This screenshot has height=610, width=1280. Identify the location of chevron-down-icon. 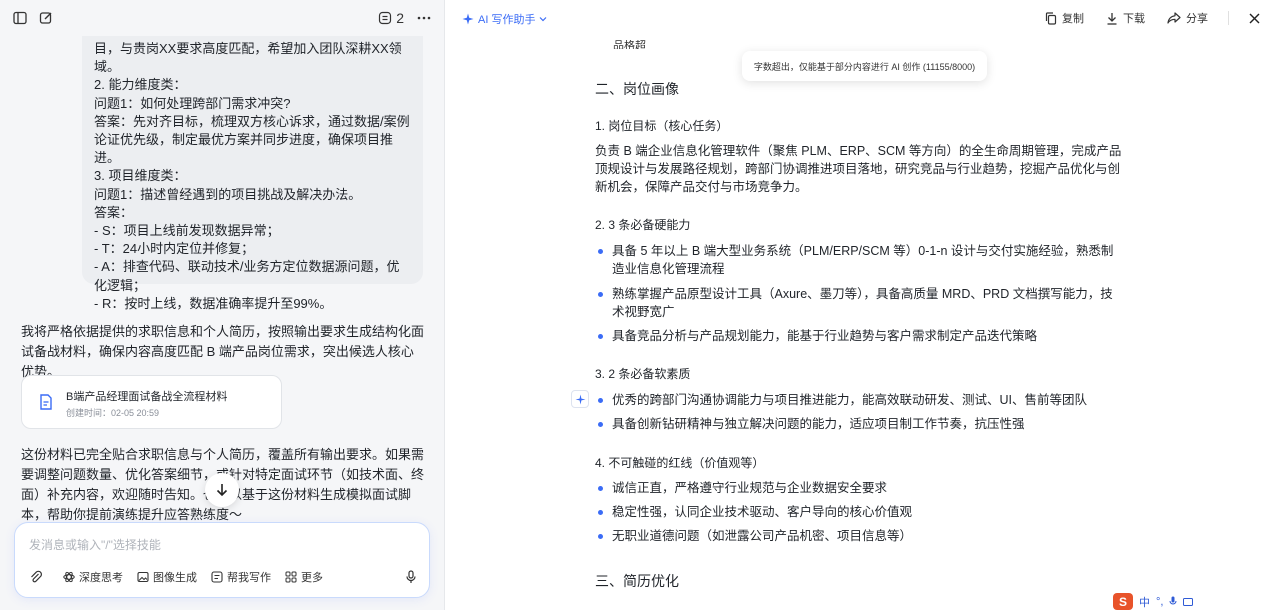
(543, 19).